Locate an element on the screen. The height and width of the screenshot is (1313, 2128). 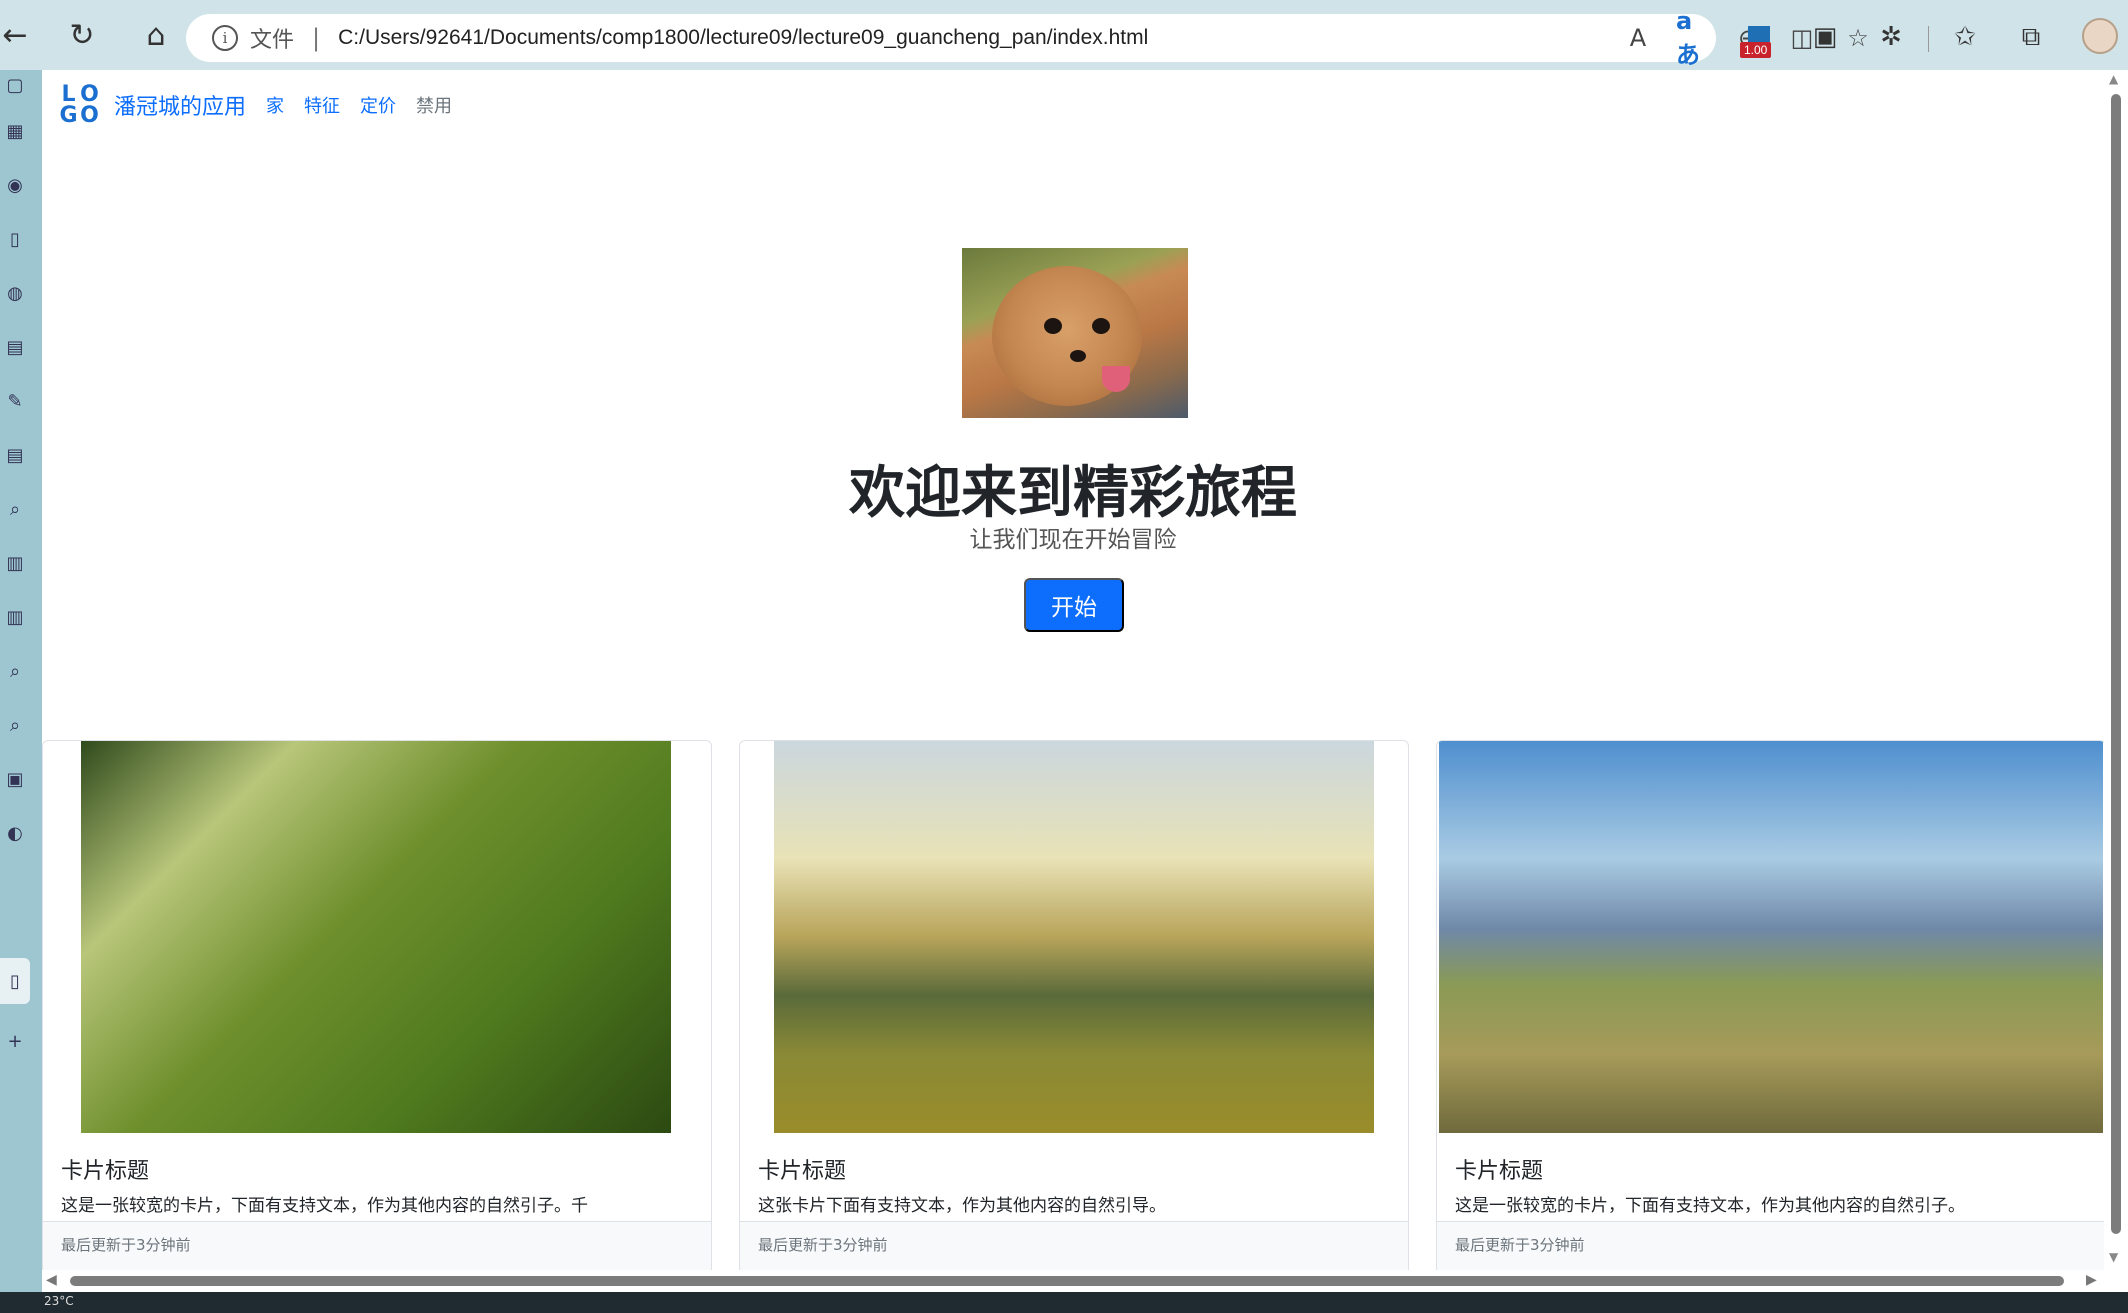
card-text: 这是一张较宽的卡片，下面有支持文本，作为其他内容的自然引子。 is located at coordinates (1710, 1206).